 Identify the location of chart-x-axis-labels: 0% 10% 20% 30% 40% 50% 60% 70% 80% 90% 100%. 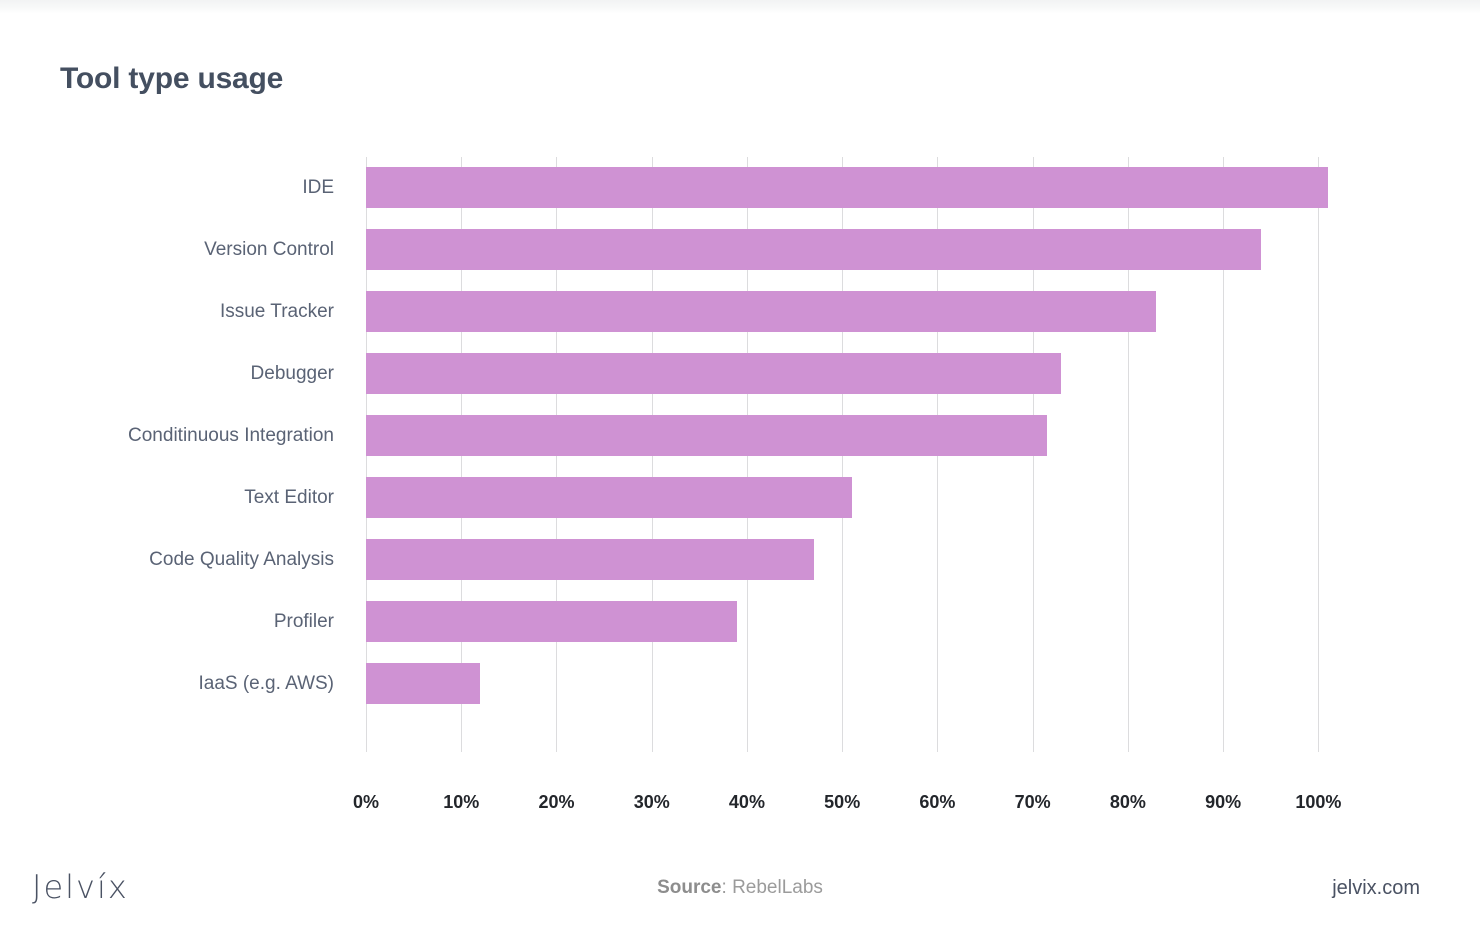
(864, 807).